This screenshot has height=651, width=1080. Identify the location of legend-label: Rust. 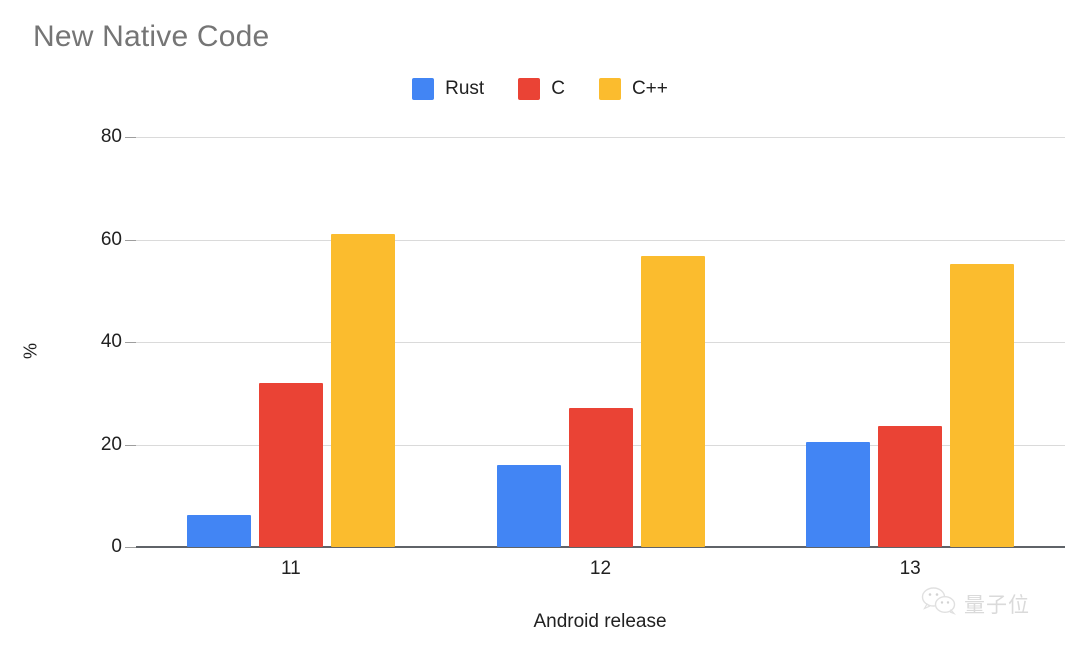
(465, 88).